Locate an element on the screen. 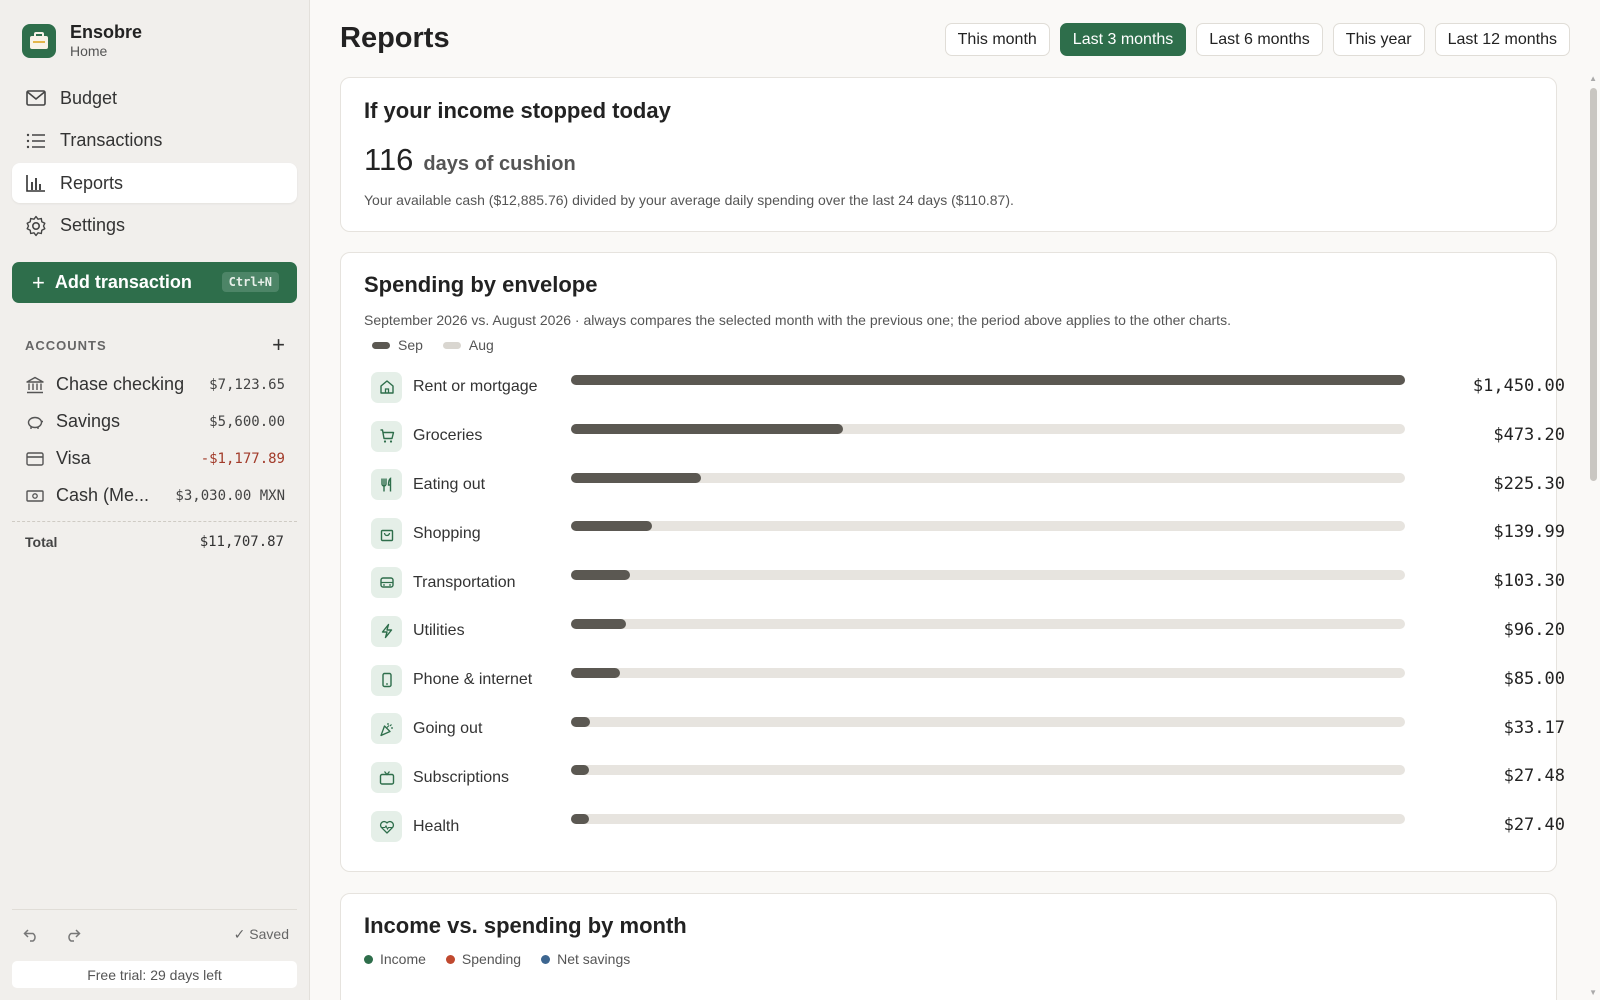 This screenshot has height=1000, width=1600. envelope-icon is located at coordinates (36, 98).